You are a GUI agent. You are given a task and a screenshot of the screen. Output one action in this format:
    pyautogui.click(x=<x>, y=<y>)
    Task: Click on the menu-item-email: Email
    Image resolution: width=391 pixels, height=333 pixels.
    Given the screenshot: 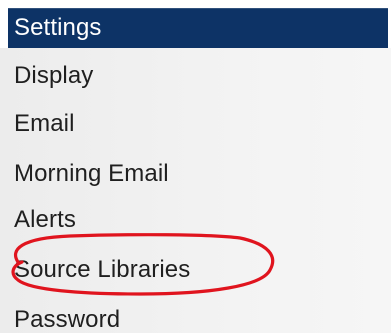 What is the action you would take?
    pyautogui.click(x=44, y=124)
    